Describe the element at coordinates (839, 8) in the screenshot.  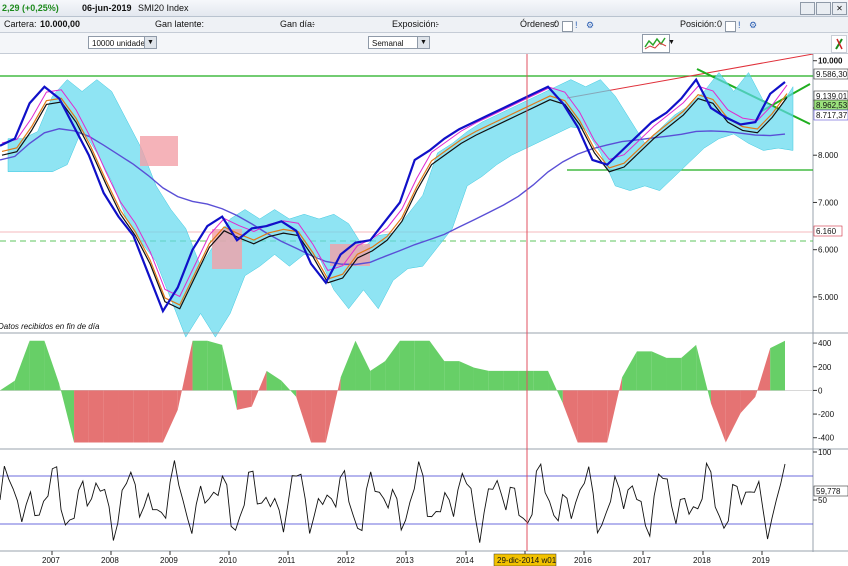
I see `close-icon: ✕` at that location.